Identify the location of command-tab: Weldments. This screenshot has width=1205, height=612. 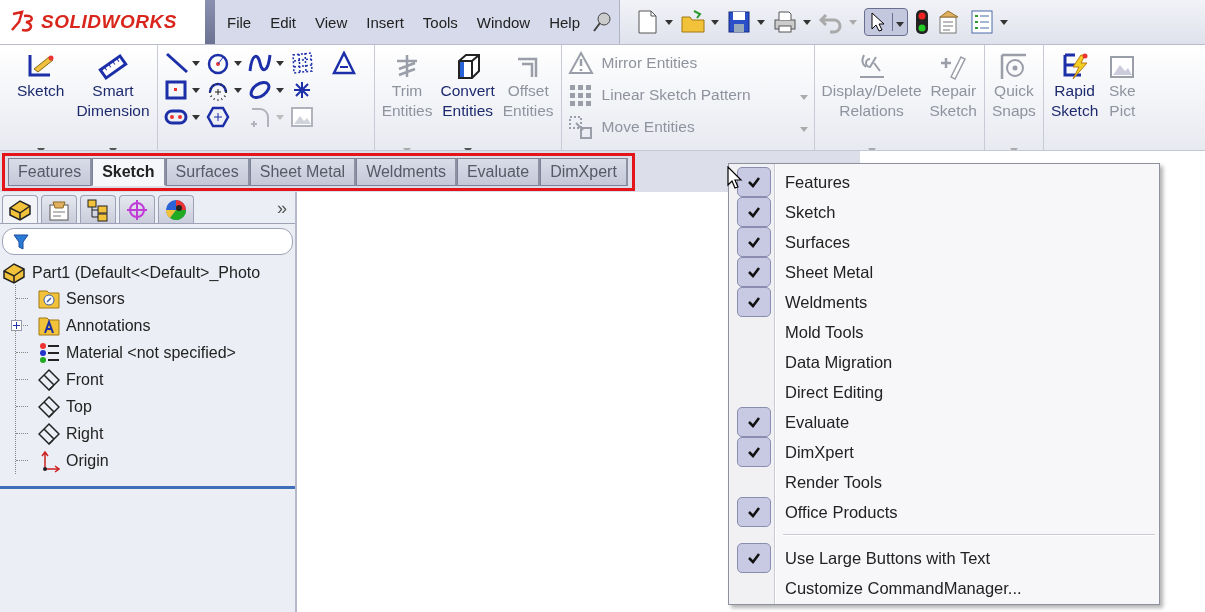
(406, 171).